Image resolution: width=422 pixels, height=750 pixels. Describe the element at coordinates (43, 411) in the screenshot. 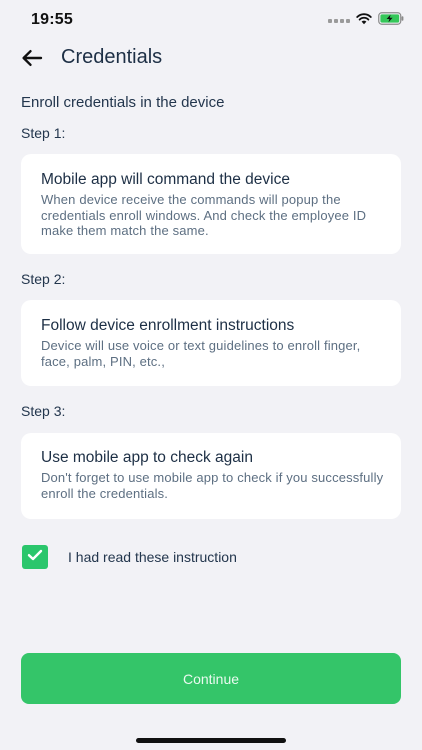

I see `step-3-label: Step 3:` at that location.